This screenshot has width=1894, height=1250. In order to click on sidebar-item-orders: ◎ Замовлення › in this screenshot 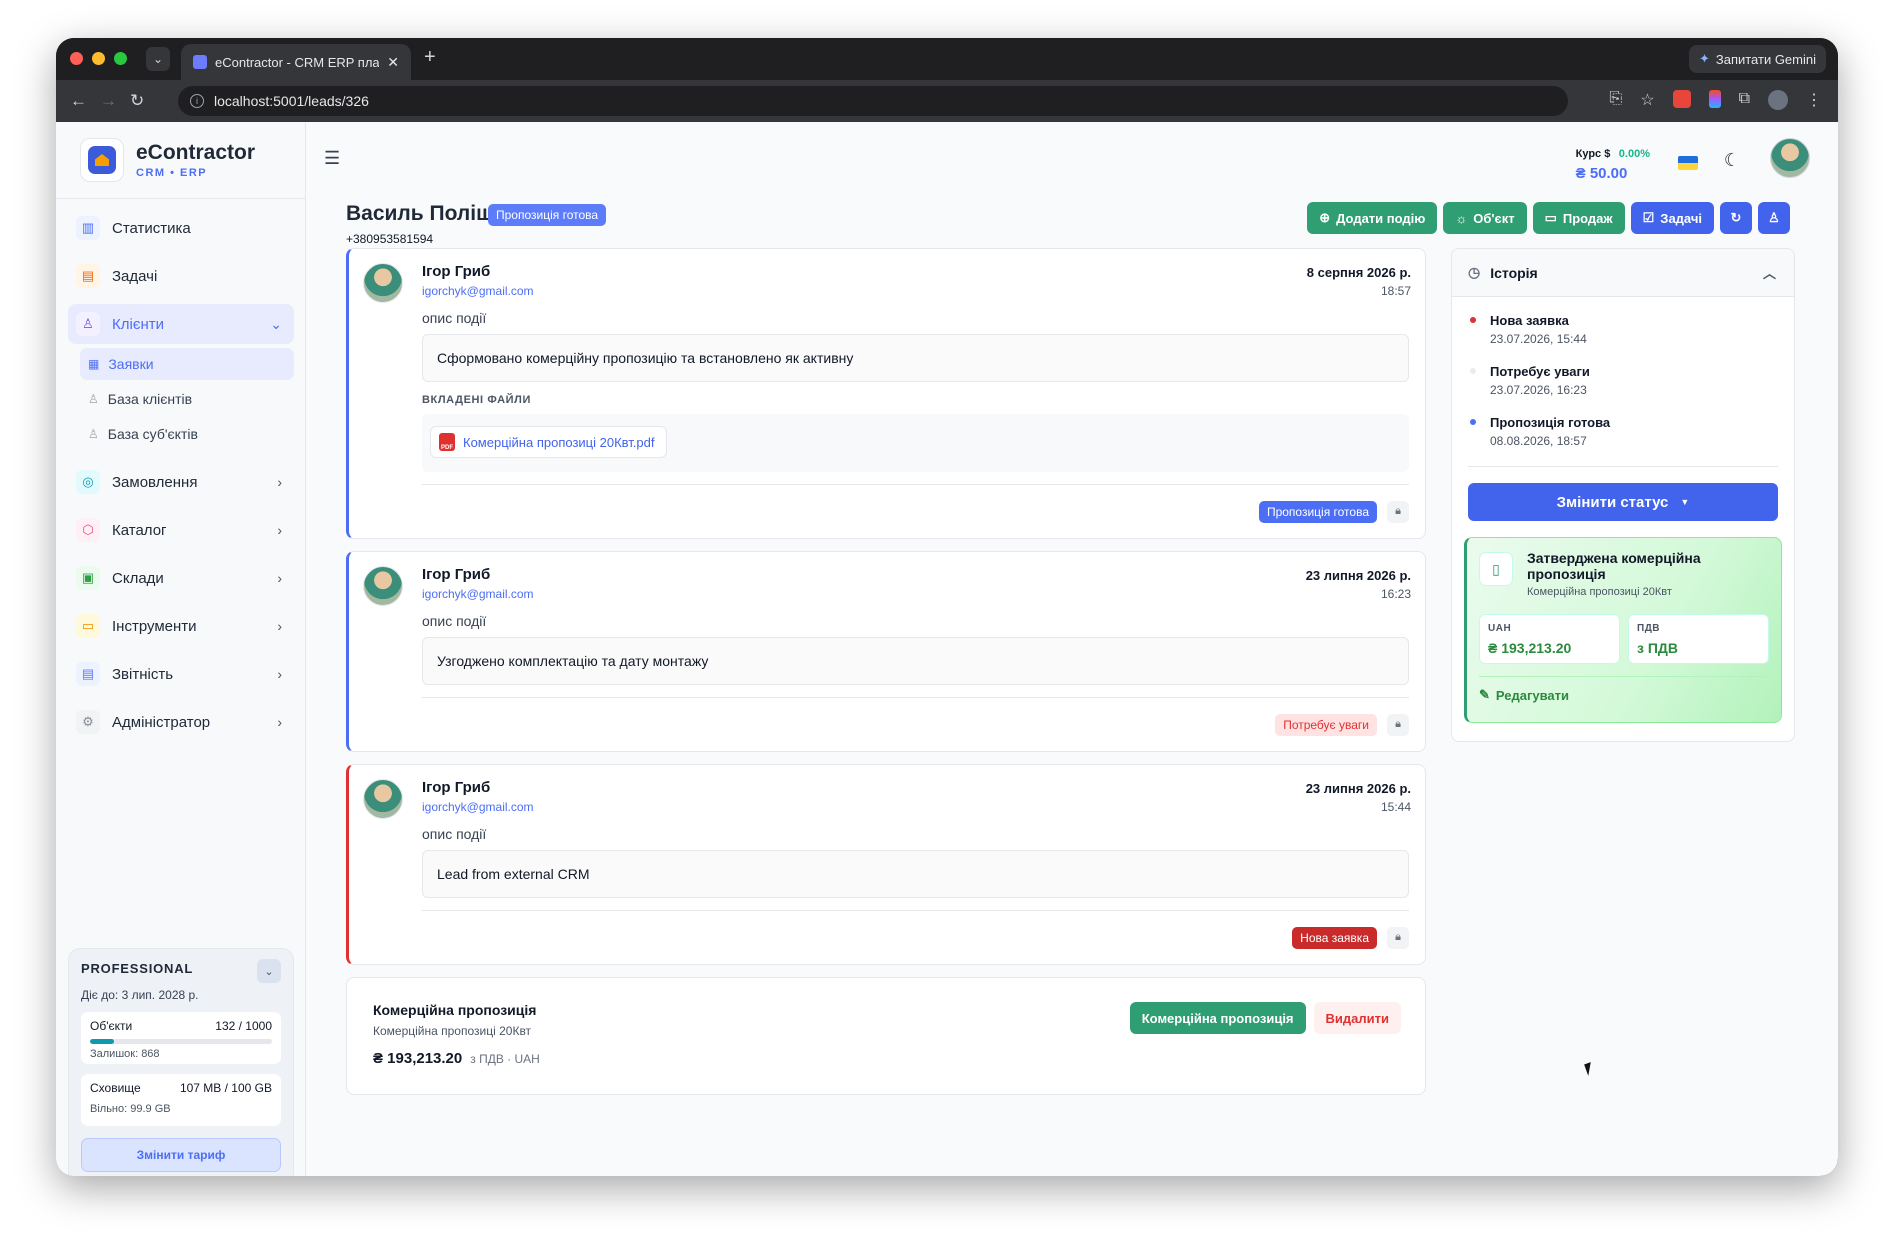, I will do `click(181, 482)`.